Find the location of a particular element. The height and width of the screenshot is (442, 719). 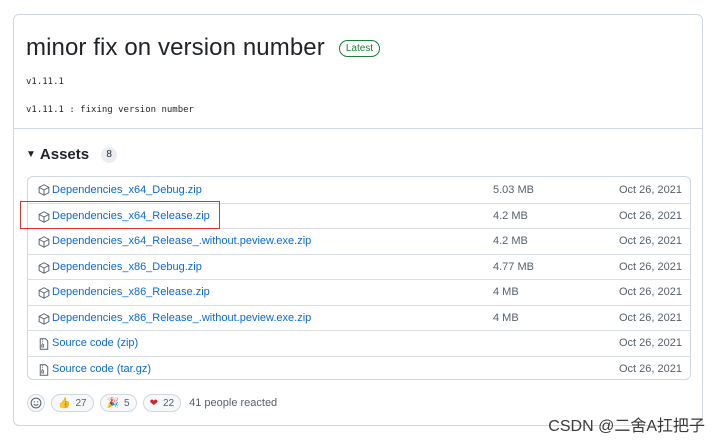

latest-badge: Latest is located at coordinates (359, 48).